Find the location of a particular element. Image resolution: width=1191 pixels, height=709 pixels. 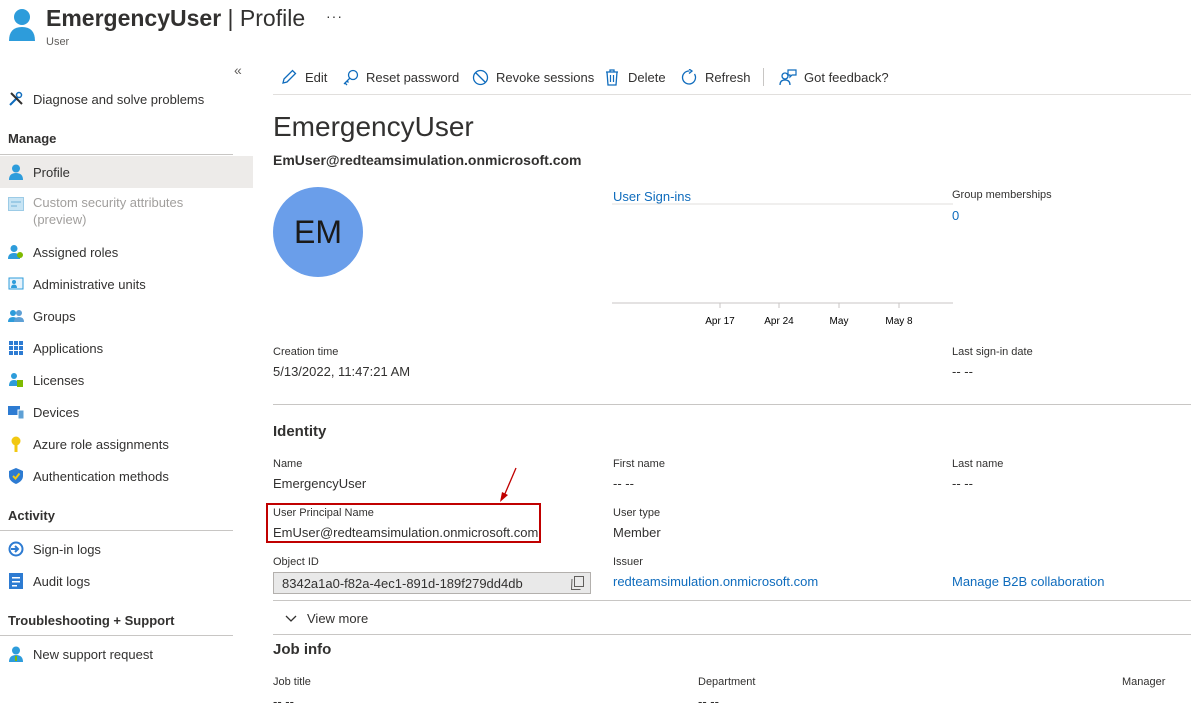

view-more-toggle: View more is located at coordinates (326, 618).